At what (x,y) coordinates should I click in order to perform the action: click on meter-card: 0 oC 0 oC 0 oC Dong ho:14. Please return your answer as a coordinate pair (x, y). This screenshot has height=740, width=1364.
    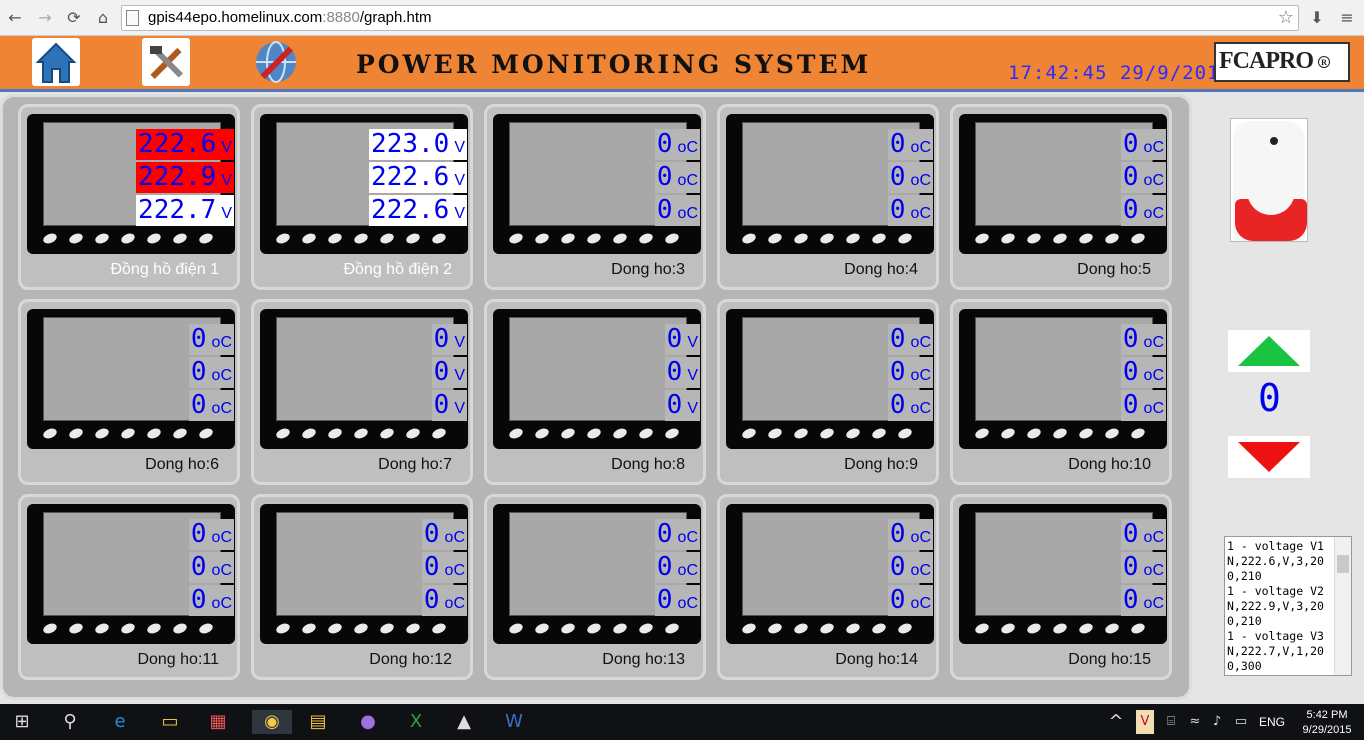
    Looking at the image, I should click on (828, 587).